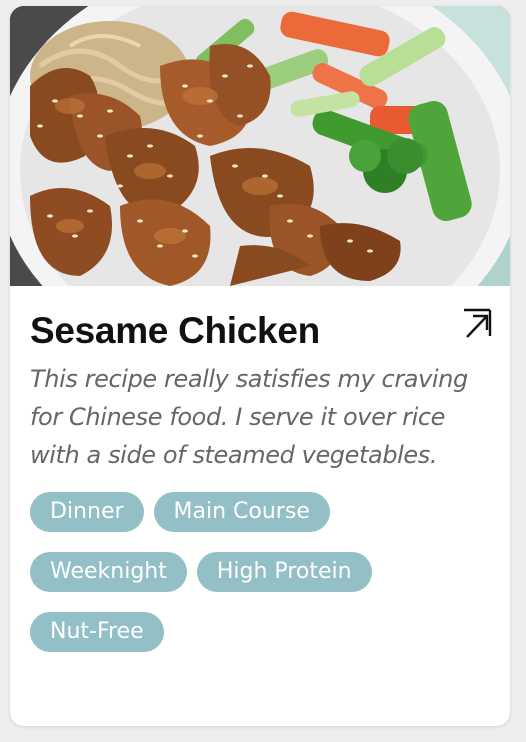 The image size is (526, 742). I want to click on tag-main-course: Main Course, so click(241, 512).